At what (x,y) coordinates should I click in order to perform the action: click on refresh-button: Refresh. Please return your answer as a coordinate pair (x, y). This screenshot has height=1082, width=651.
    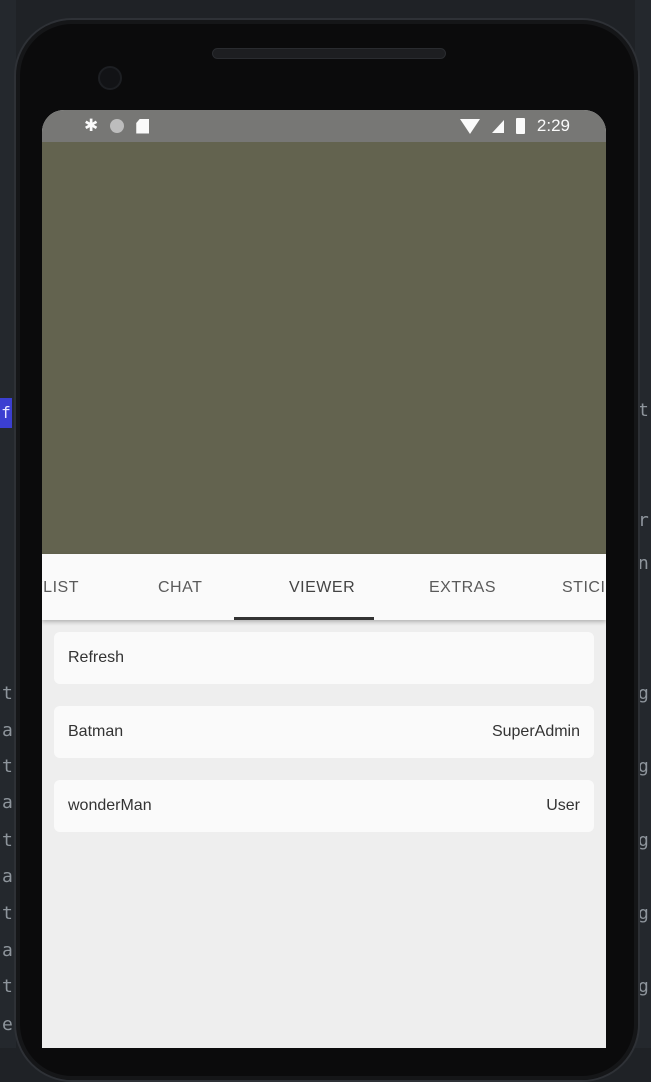
    Looking at the image, I should click on (324, 658).